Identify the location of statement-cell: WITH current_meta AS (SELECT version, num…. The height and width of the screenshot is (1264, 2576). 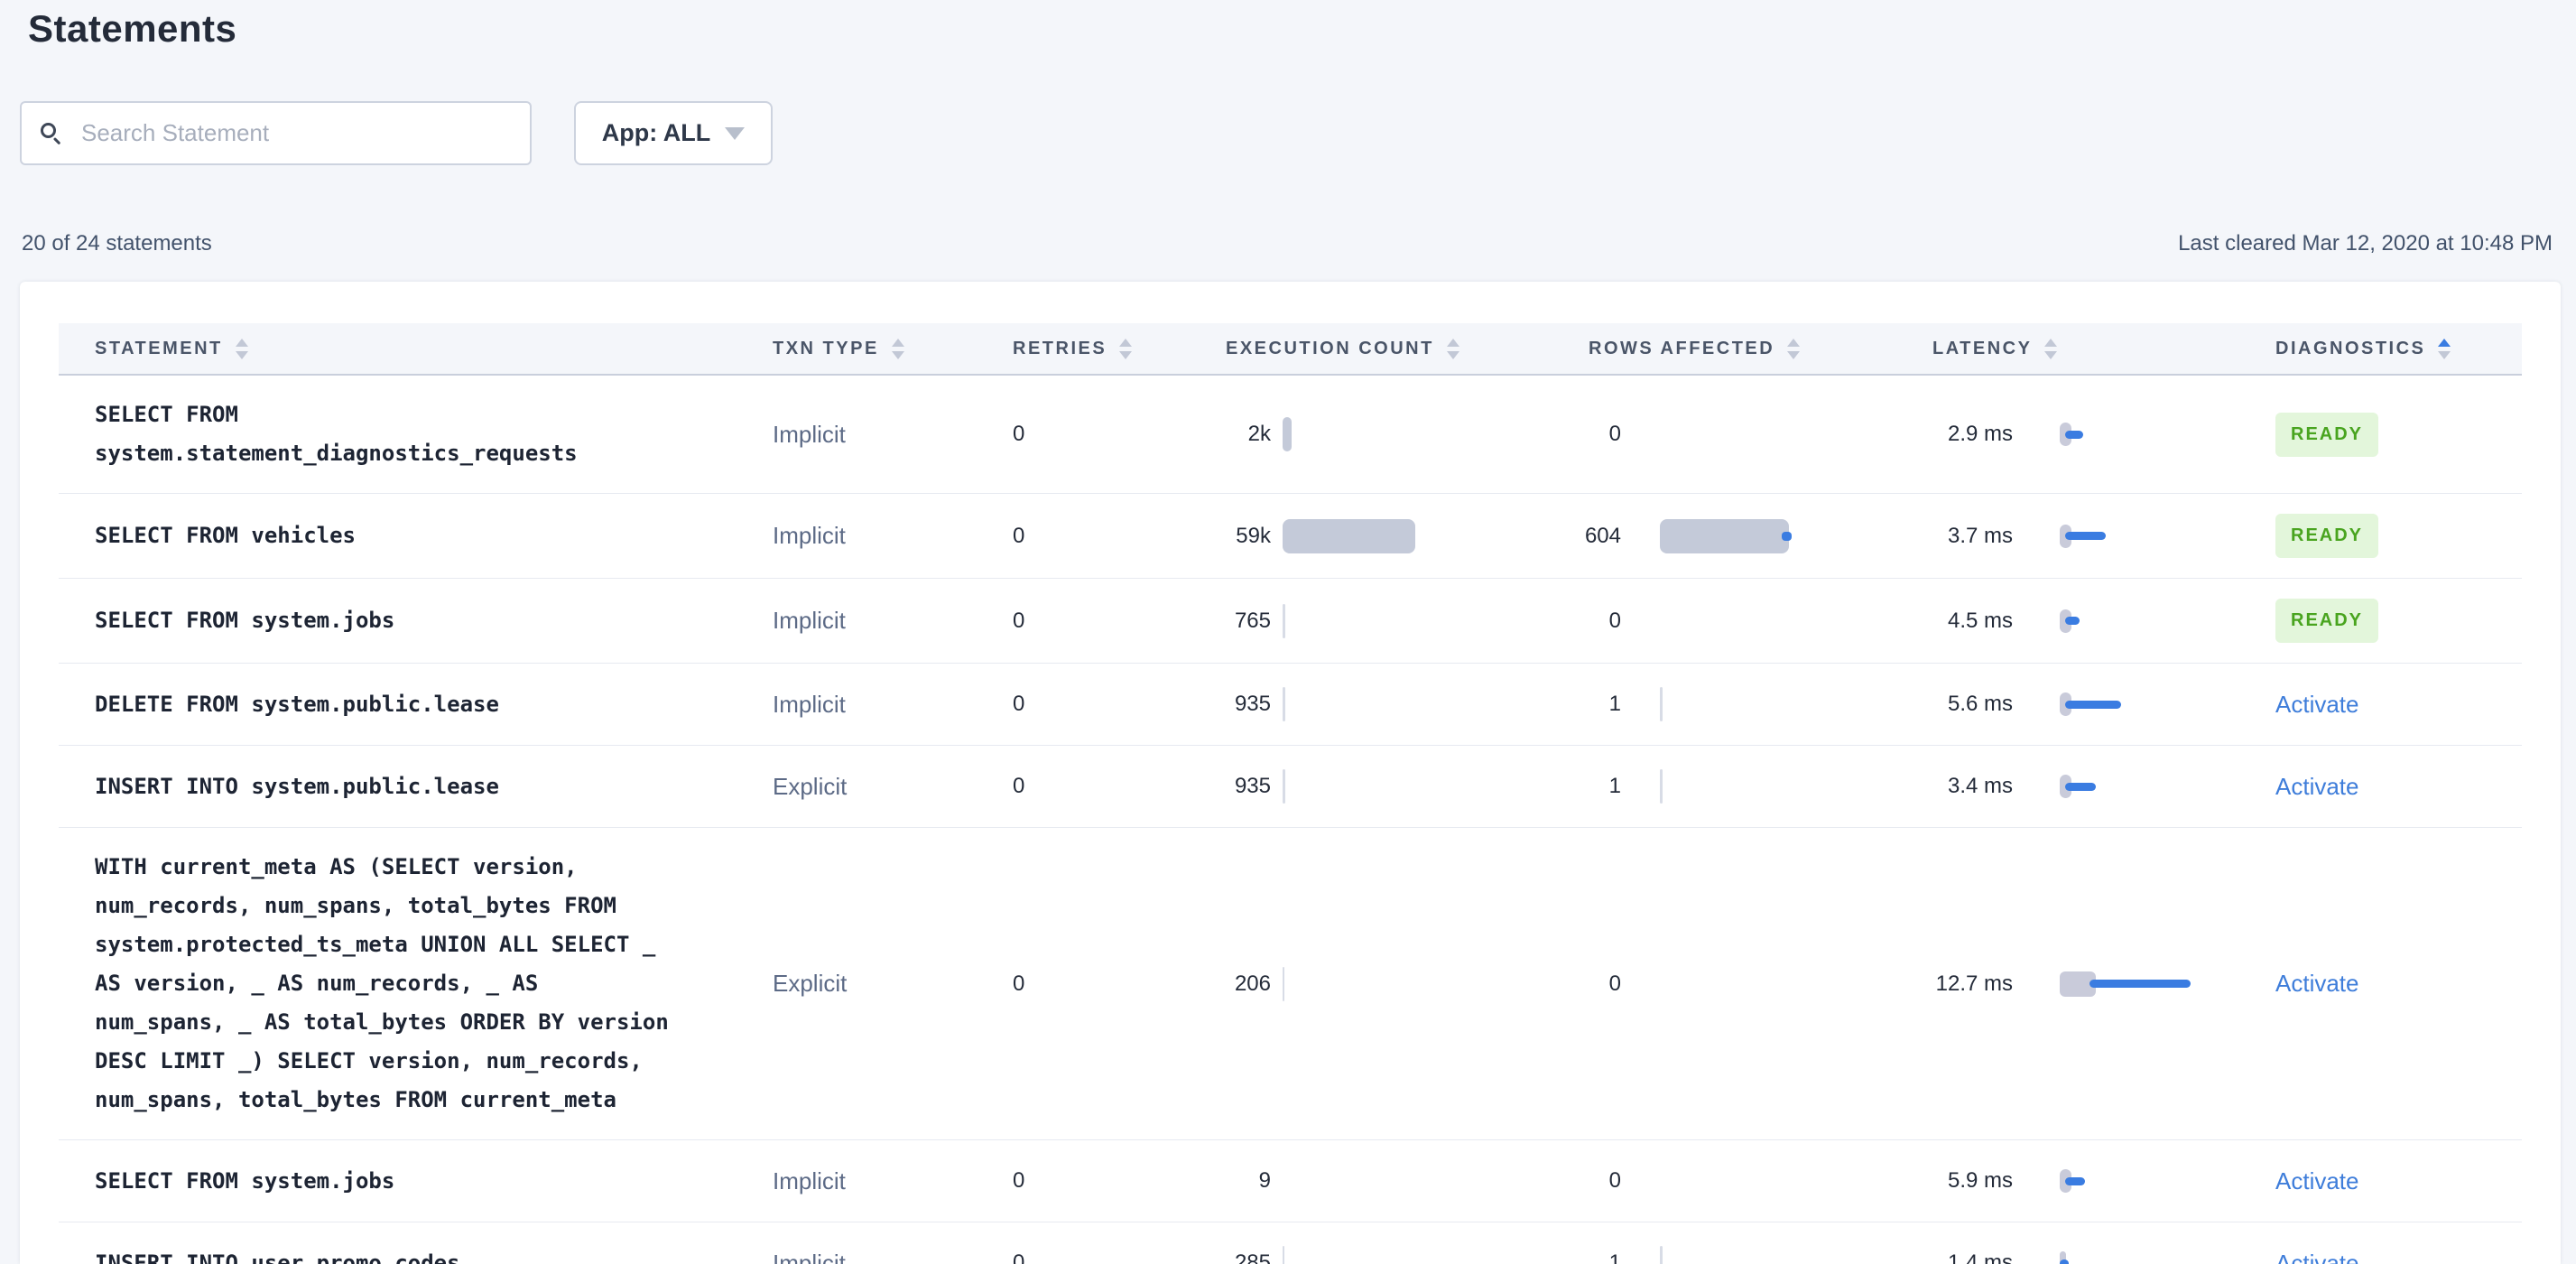
(408, 984).